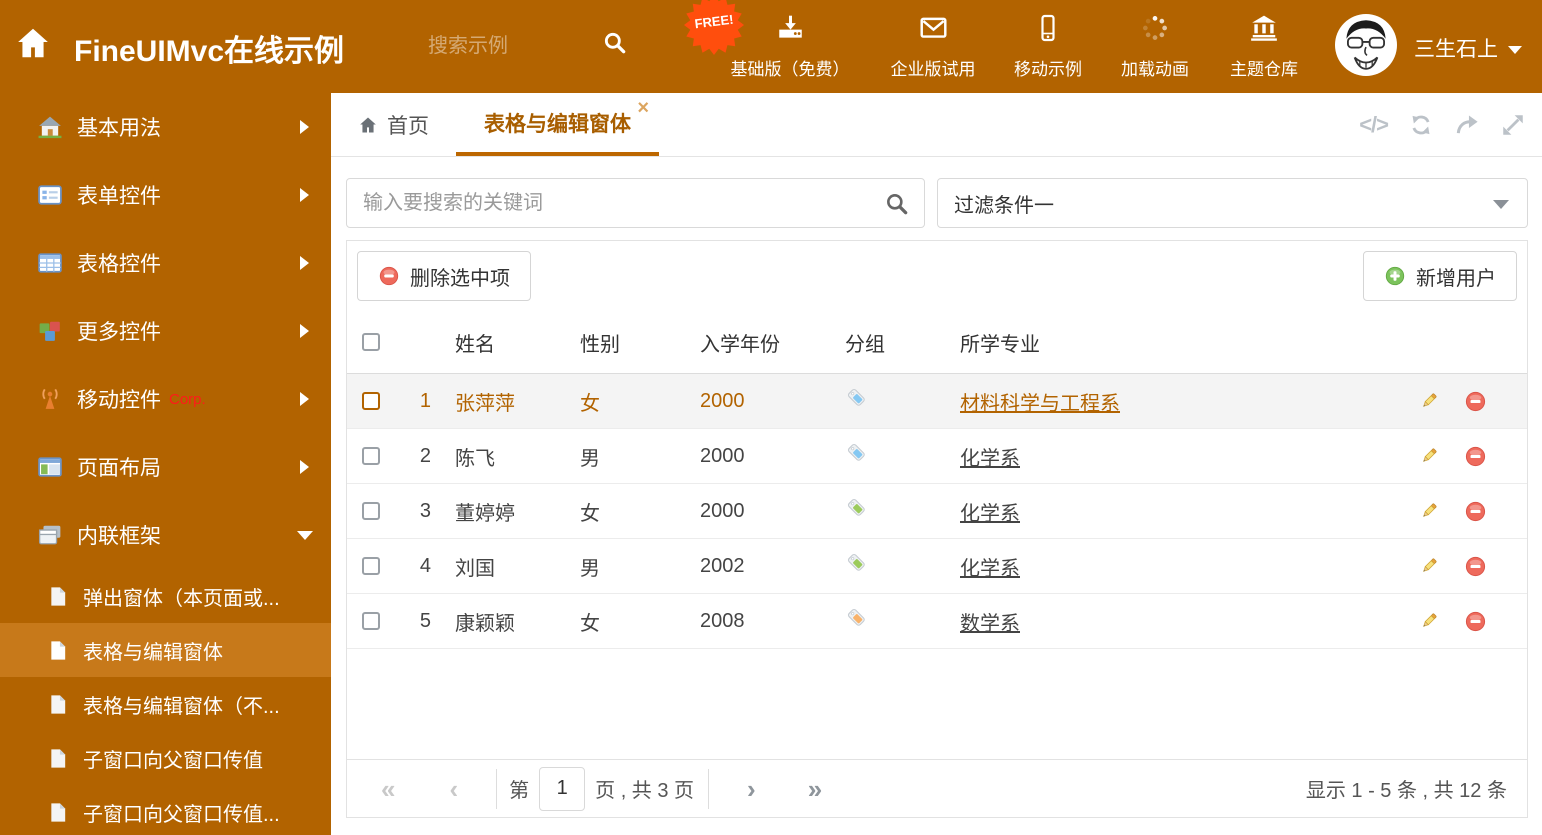 The image size is (1542, 835). I want to click on plus-circle-icon, so click(1395, 276).